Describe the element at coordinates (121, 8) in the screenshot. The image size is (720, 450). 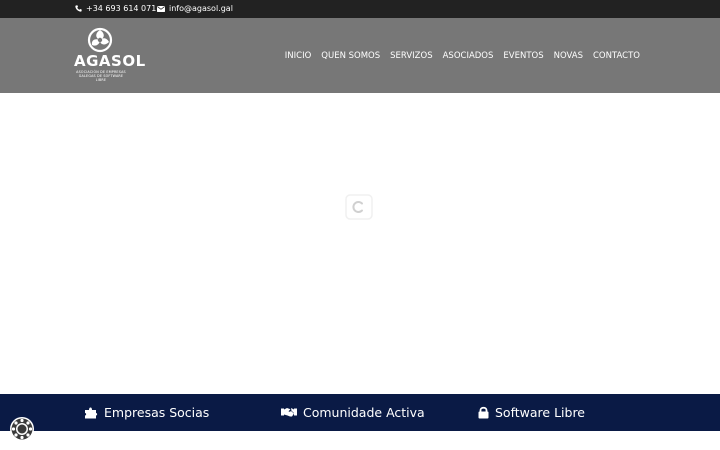
I see `phone-number: +34 693 614 071` at that location.